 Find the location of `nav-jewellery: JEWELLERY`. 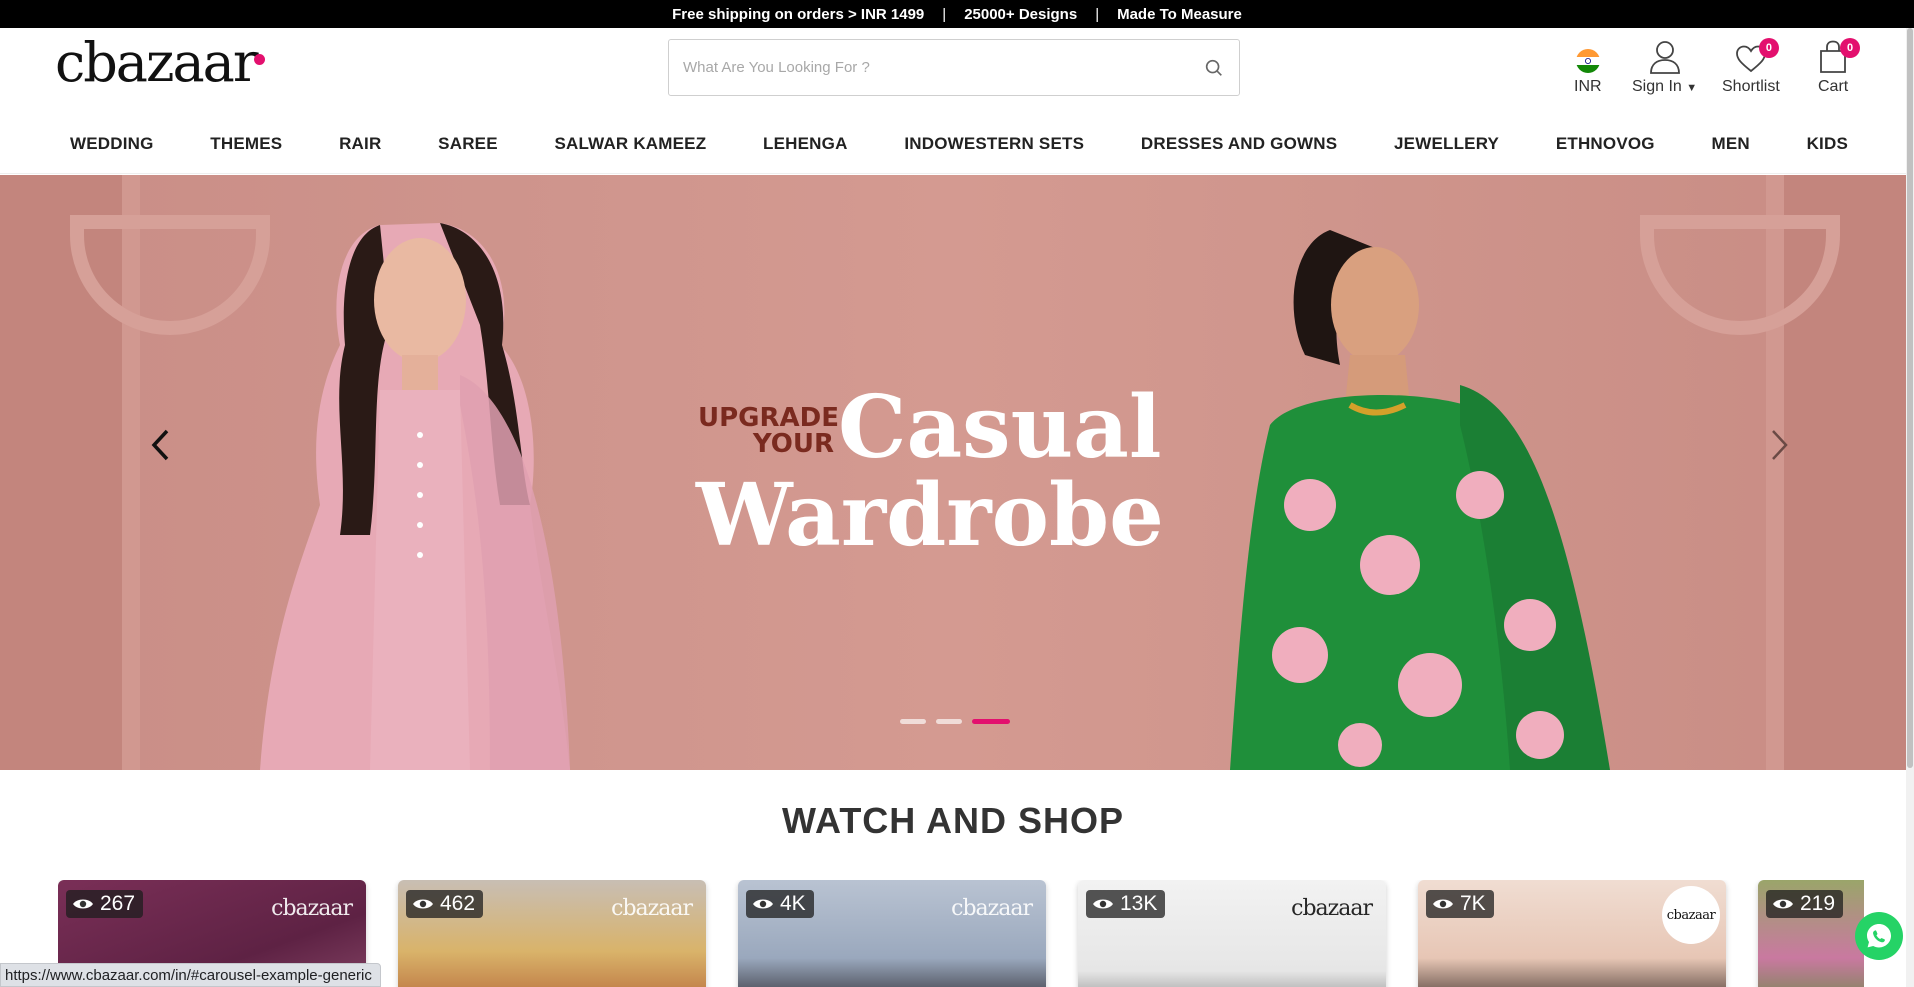

nav-jewellery: JEWELLERY is located at coordinates (1446, 144).